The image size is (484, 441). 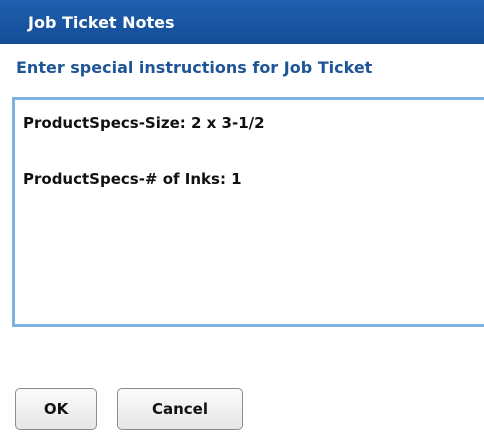 What do you see at coordinates (242, 22) in the screenshot?
I see `dialog-titlebar: Job Ticket Notes` at bounding box center [242, 22].